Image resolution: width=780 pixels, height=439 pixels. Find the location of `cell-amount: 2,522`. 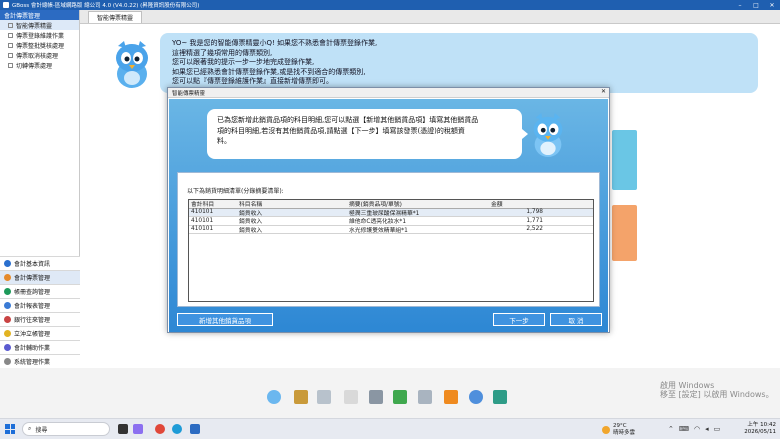

cell-amount: 2,522 is located at coordinates (534, 229).